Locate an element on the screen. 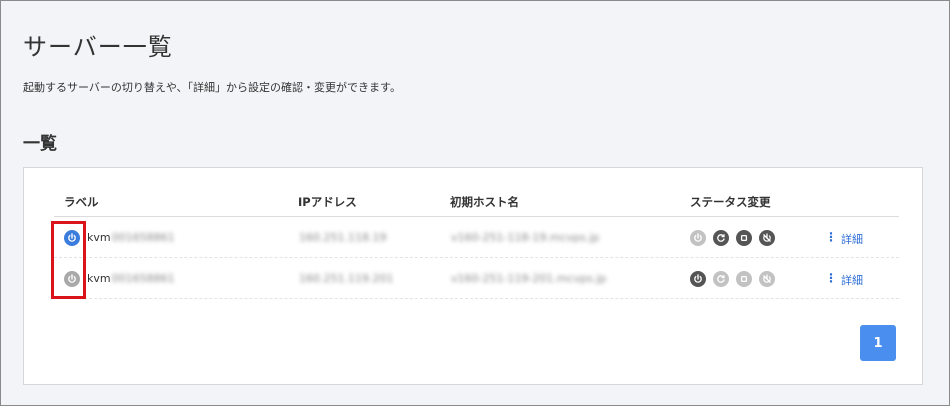 Image resolution: width=950 pixels, height=406 pixels. server-host: v160-251-119-201.mcvps.jp is located at coordinates (529, 278).